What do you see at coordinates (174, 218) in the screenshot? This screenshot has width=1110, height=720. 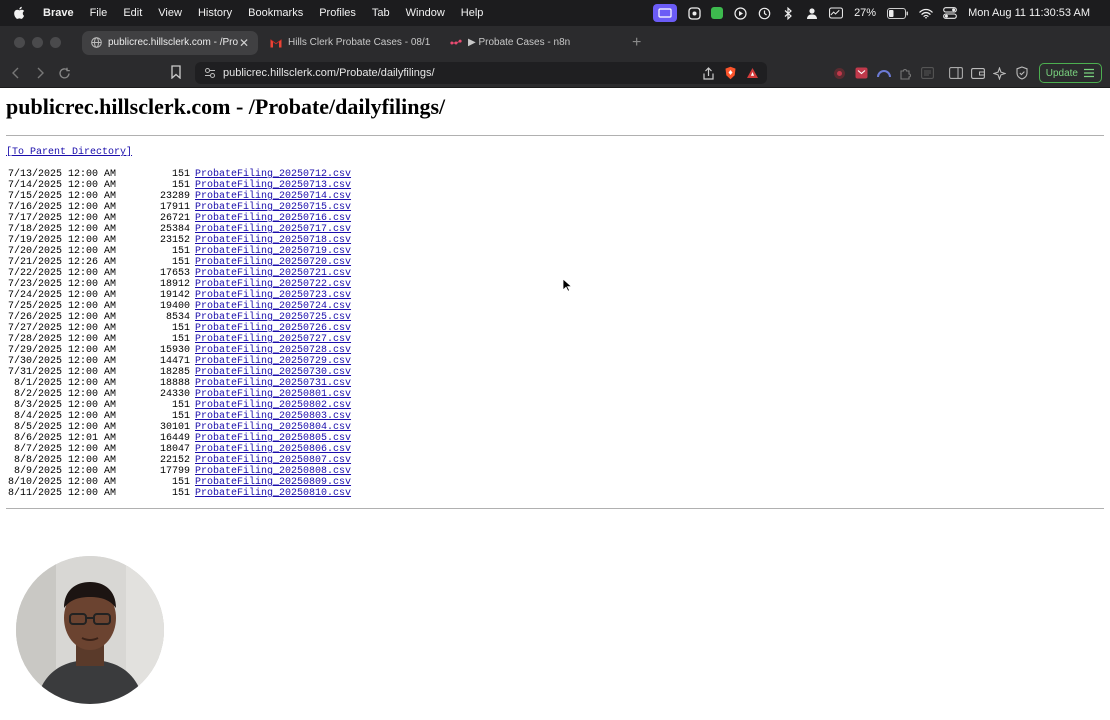 I see `file-size: 26721` at bounding box center [174, 218].